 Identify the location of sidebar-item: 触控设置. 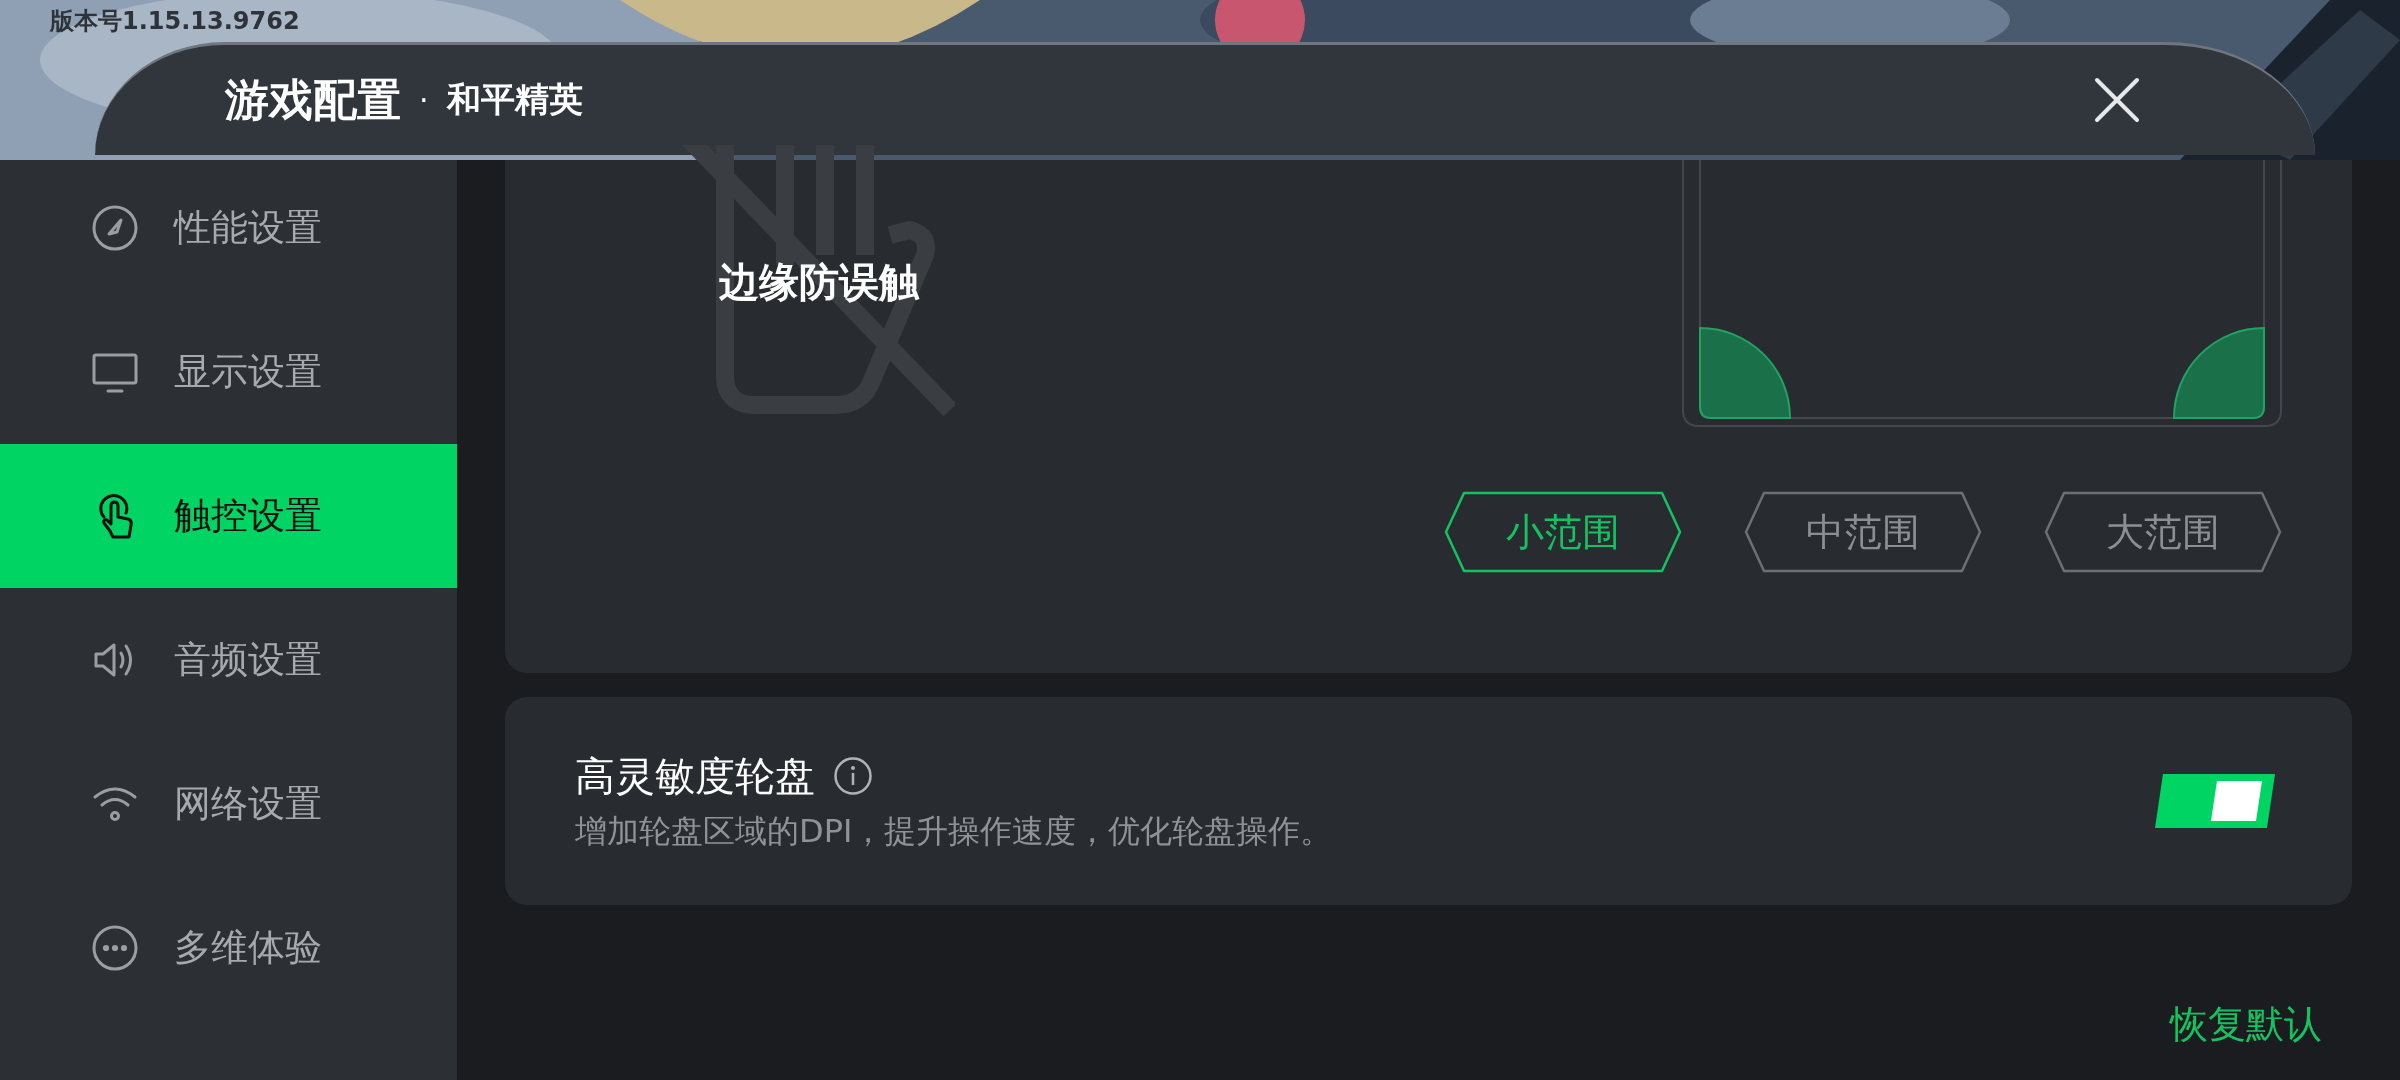
(228, 516).